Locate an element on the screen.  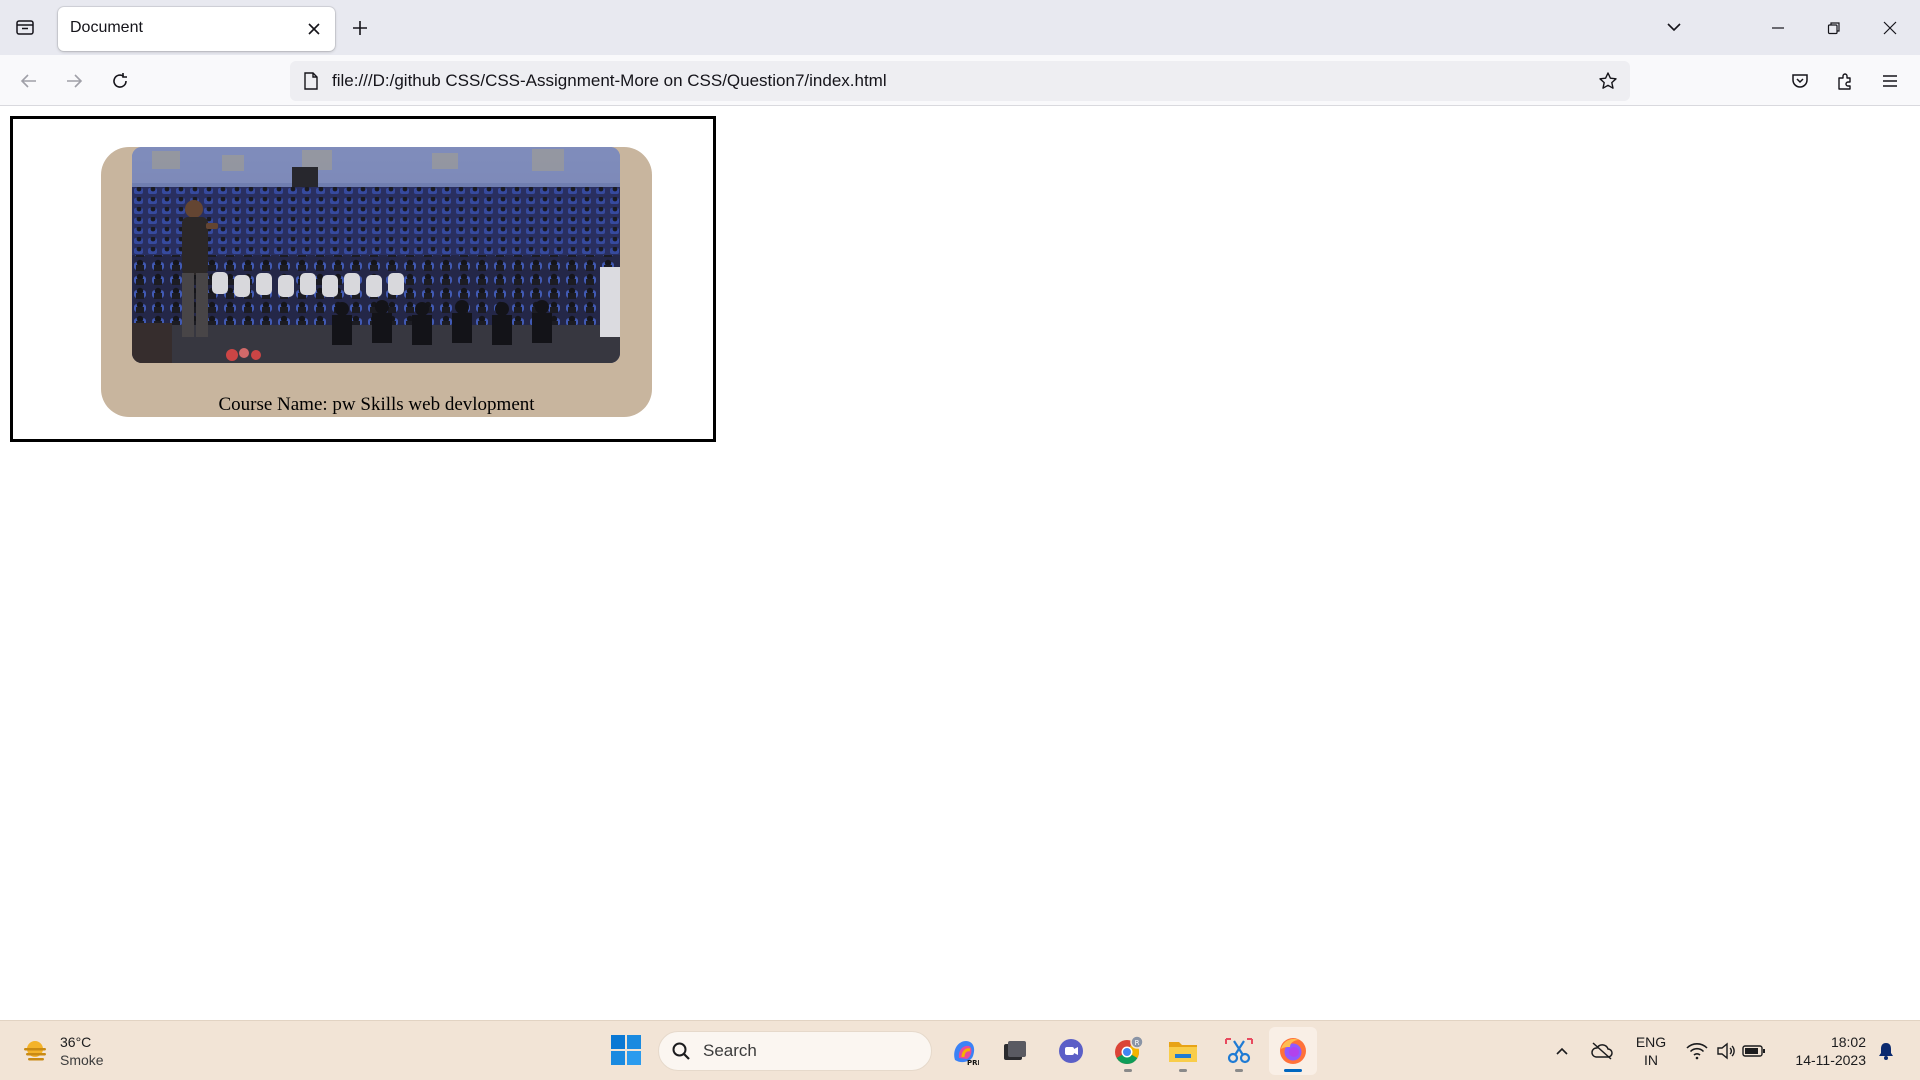
show-hidden-icons-button is located at coordinates (1562, 1051).